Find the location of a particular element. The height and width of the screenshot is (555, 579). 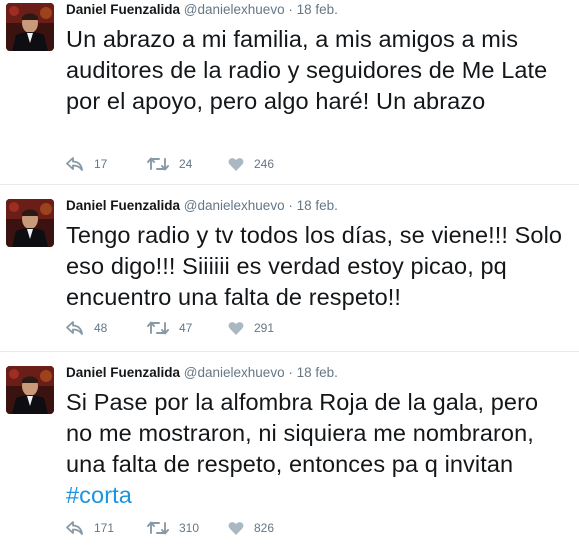

reply-button: 48 is located at coordinates (106, 328).